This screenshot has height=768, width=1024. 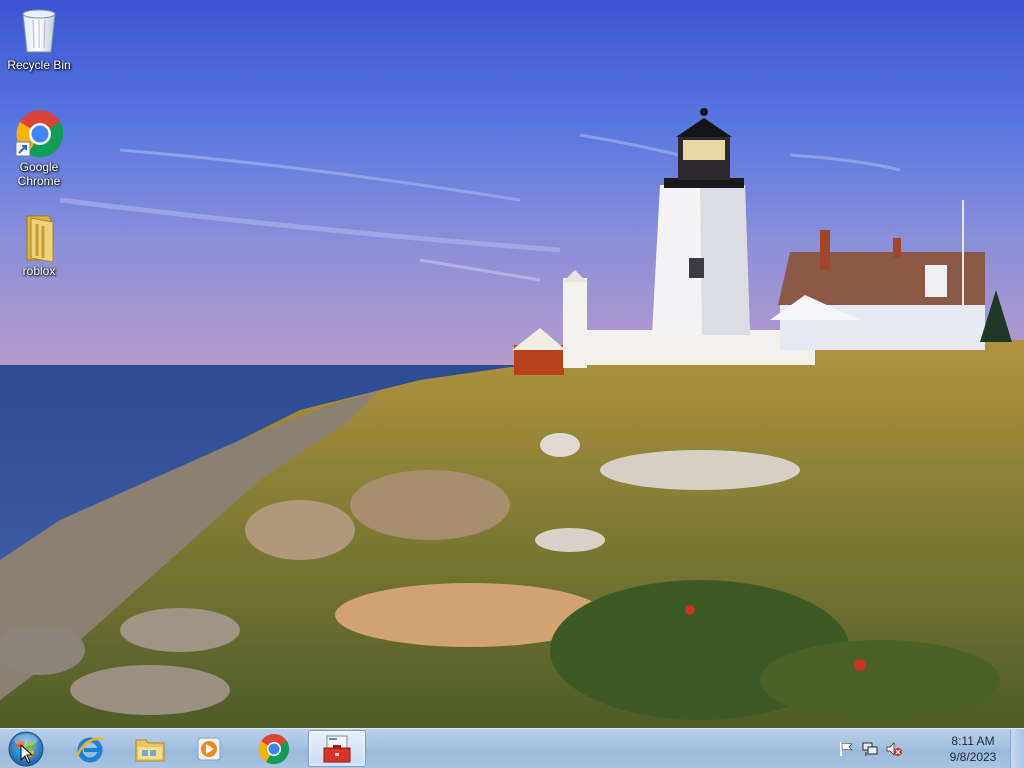 What do you see at coordinates (39, 237) in the screenshot?
I see `folder-icon` at bounding box center [39, 237].